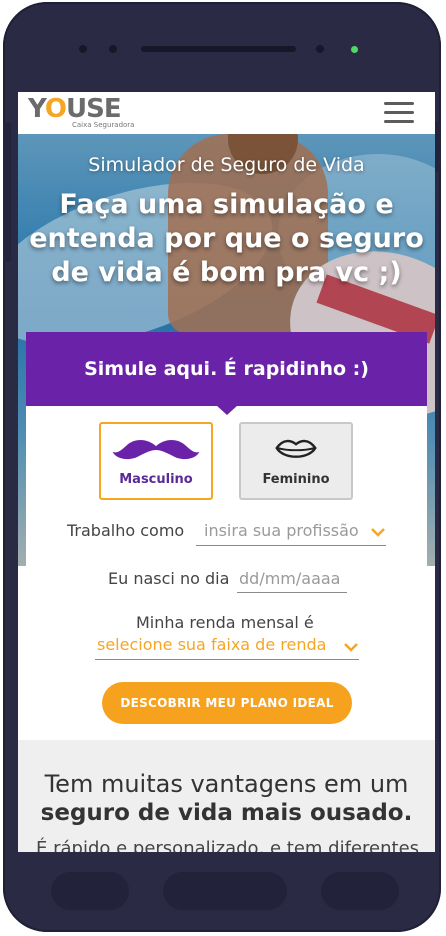  I want to click on income-label: Minha renda mensal é, so click(225, 622).